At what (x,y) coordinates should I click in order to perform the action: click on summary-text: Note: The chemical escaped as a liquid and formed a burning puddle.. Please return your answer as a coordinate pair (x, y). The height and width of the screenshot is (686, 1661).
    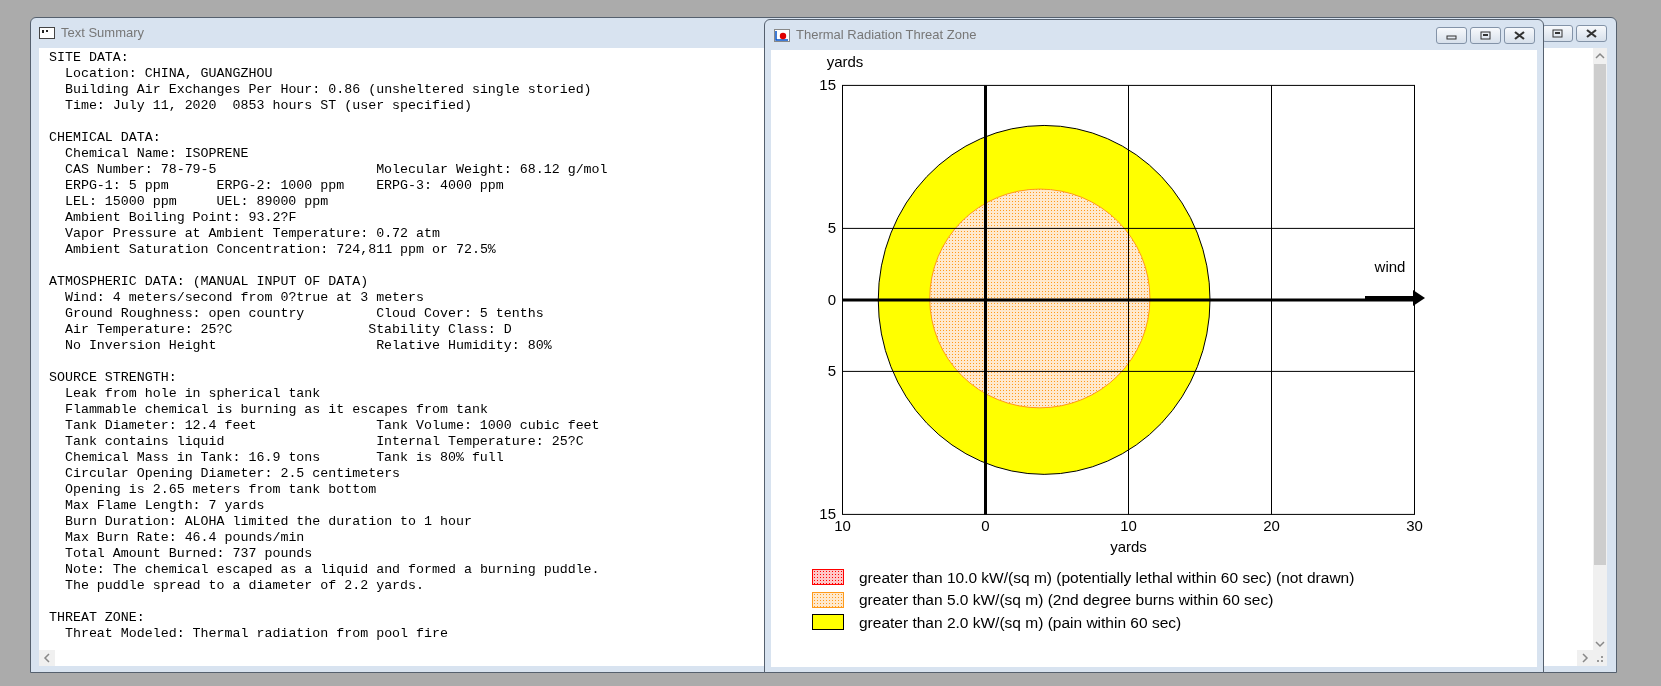
    Looking at the image, I should click on (332, 569).